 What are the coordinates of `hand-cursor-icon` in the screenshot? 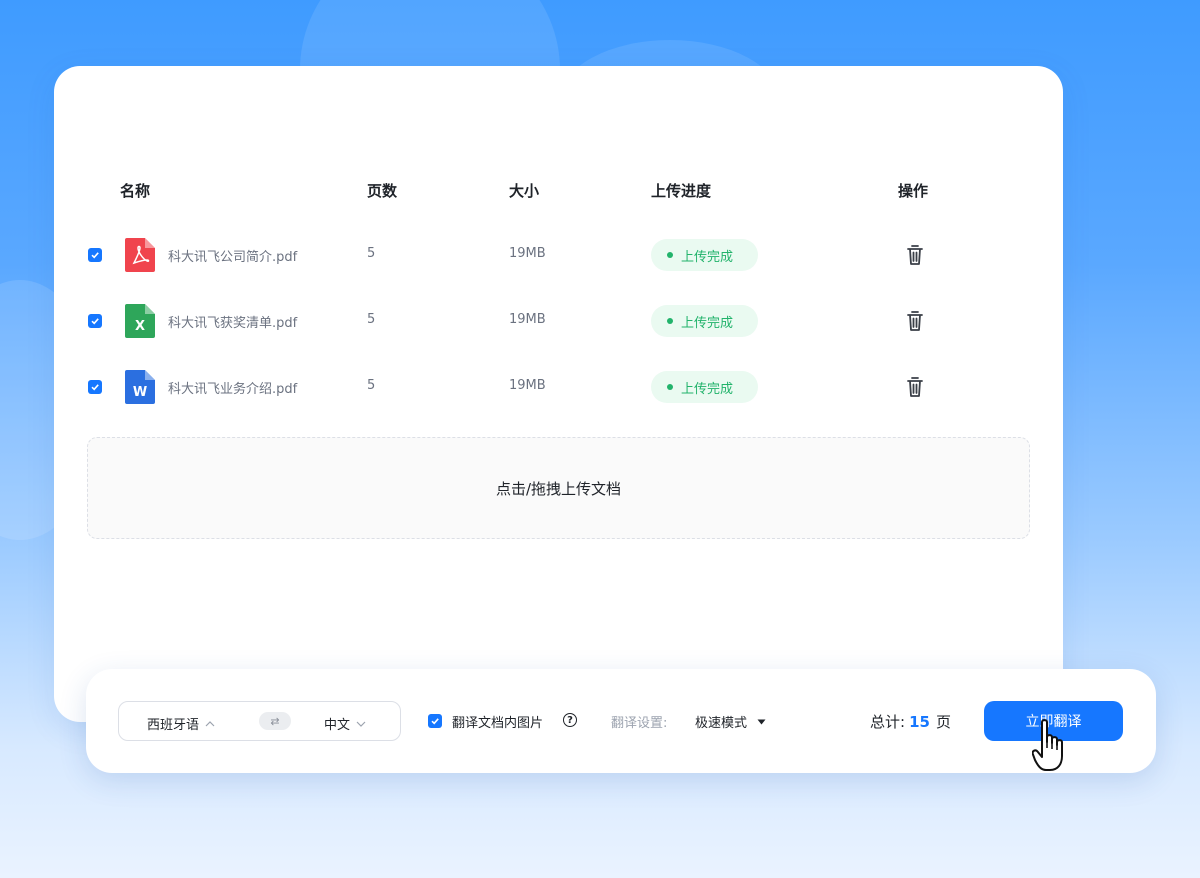 It's located at (1047, 745).